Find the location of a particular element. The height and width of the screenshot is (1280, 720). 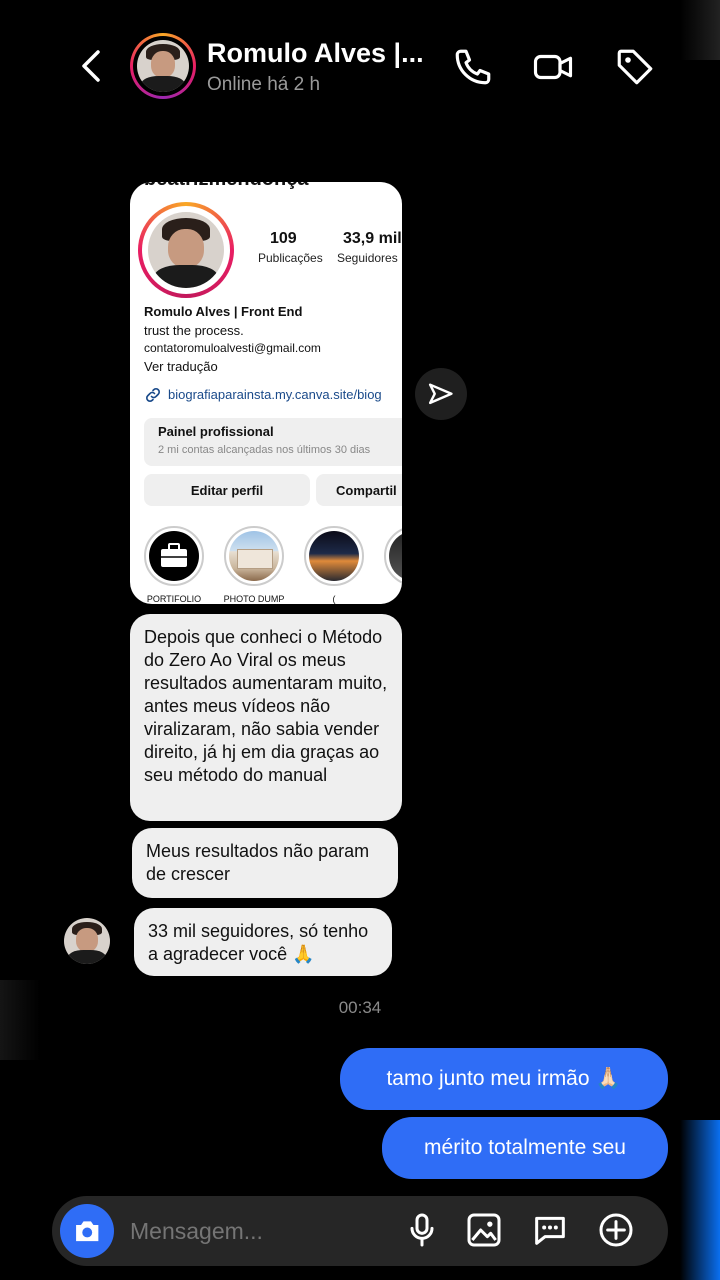

profile-picture is located at coordinates (186, 250).